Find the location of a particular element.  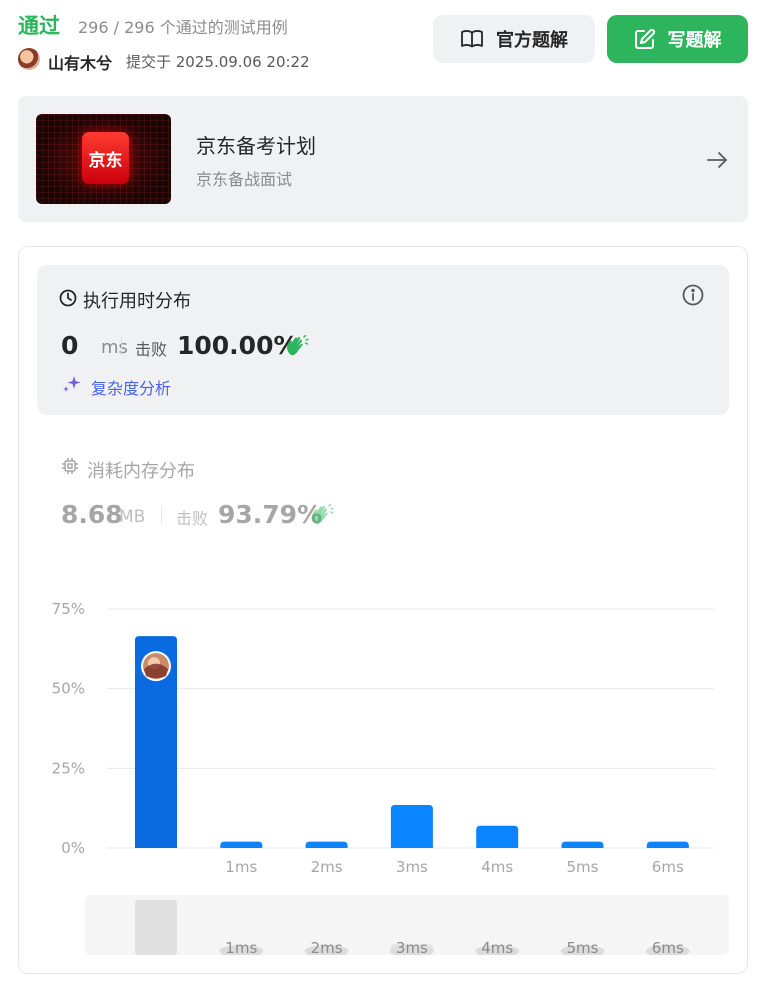

user-avatar-marker is located at coordinates (156, 666).